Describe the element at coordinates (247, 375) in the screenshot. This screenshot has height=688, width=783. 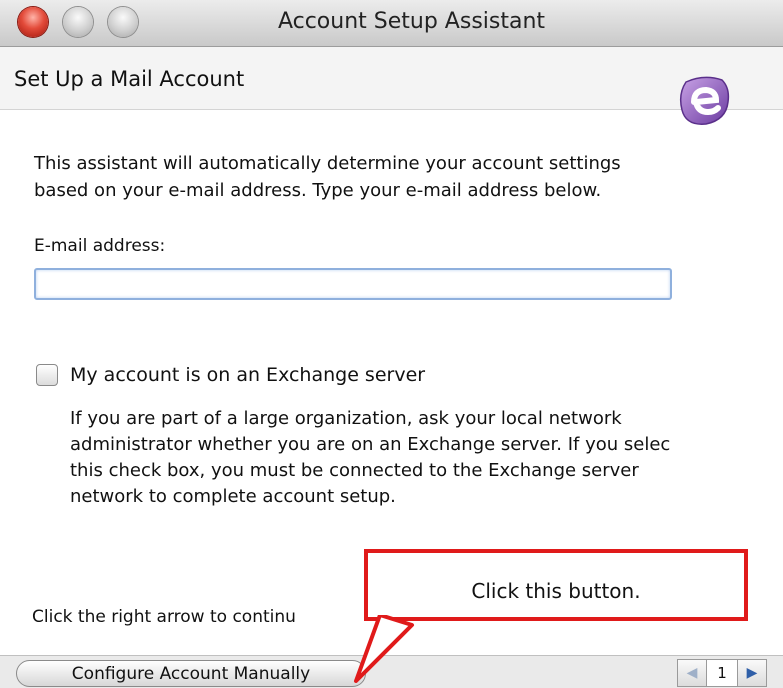
I see `exchange-checkbox-label: My account is on an Exchange server` at that location.